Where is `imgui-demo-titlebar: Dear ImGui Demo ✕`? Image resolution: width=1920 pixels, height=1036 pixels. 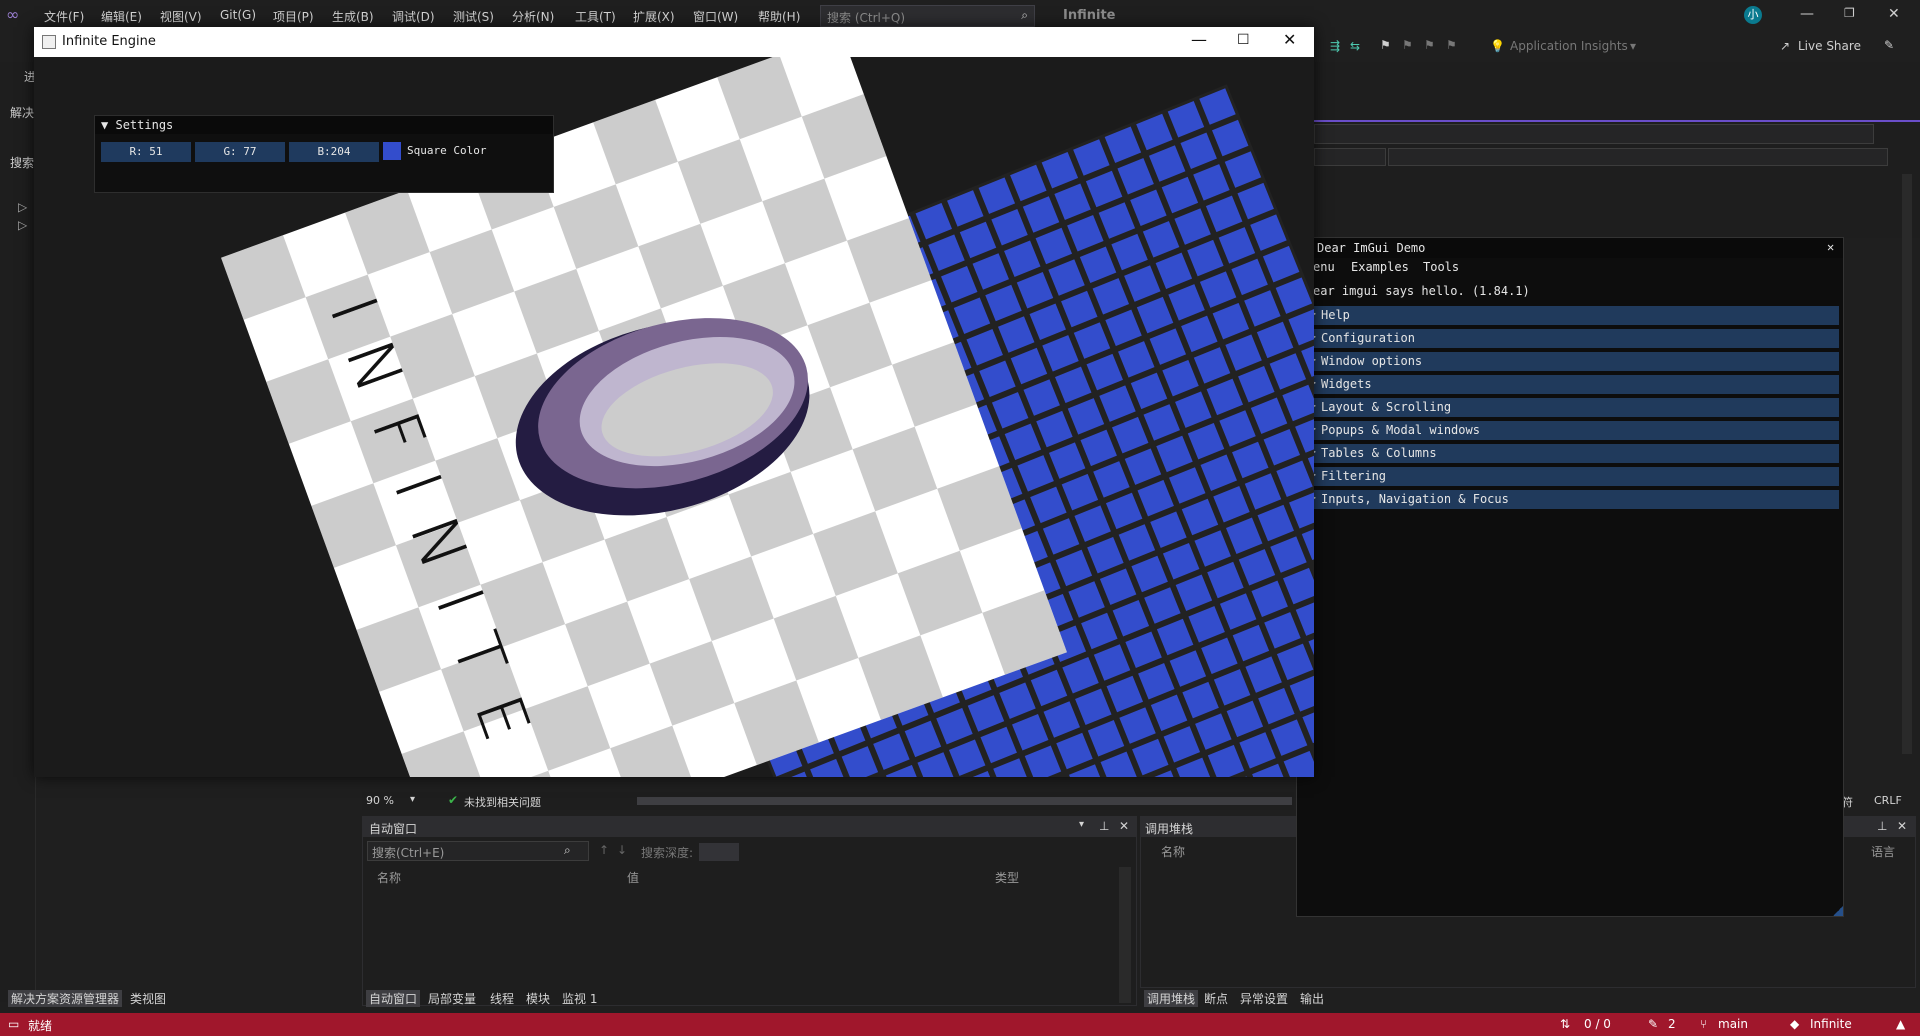
imgui-demo-titlebar: Dear ImGui Demo ✕ is located at coordinates (1570, 248).